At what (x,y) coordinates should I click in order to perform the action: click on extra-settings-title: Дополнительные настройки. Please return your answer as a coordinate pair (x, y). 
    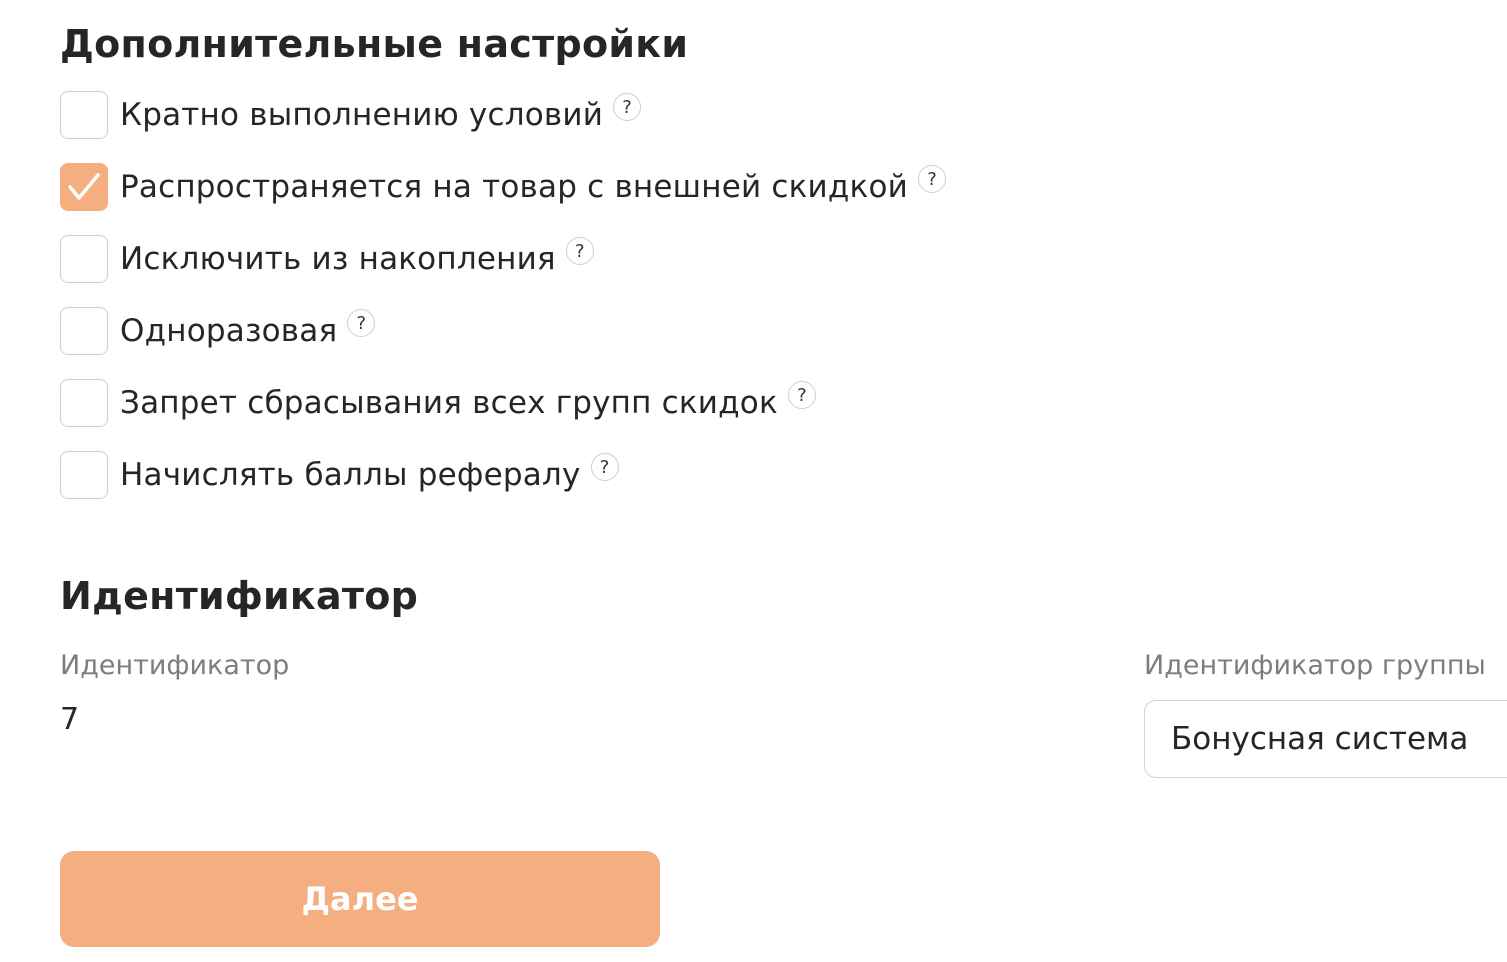
    Looking at the image, I should click on (374, 44).